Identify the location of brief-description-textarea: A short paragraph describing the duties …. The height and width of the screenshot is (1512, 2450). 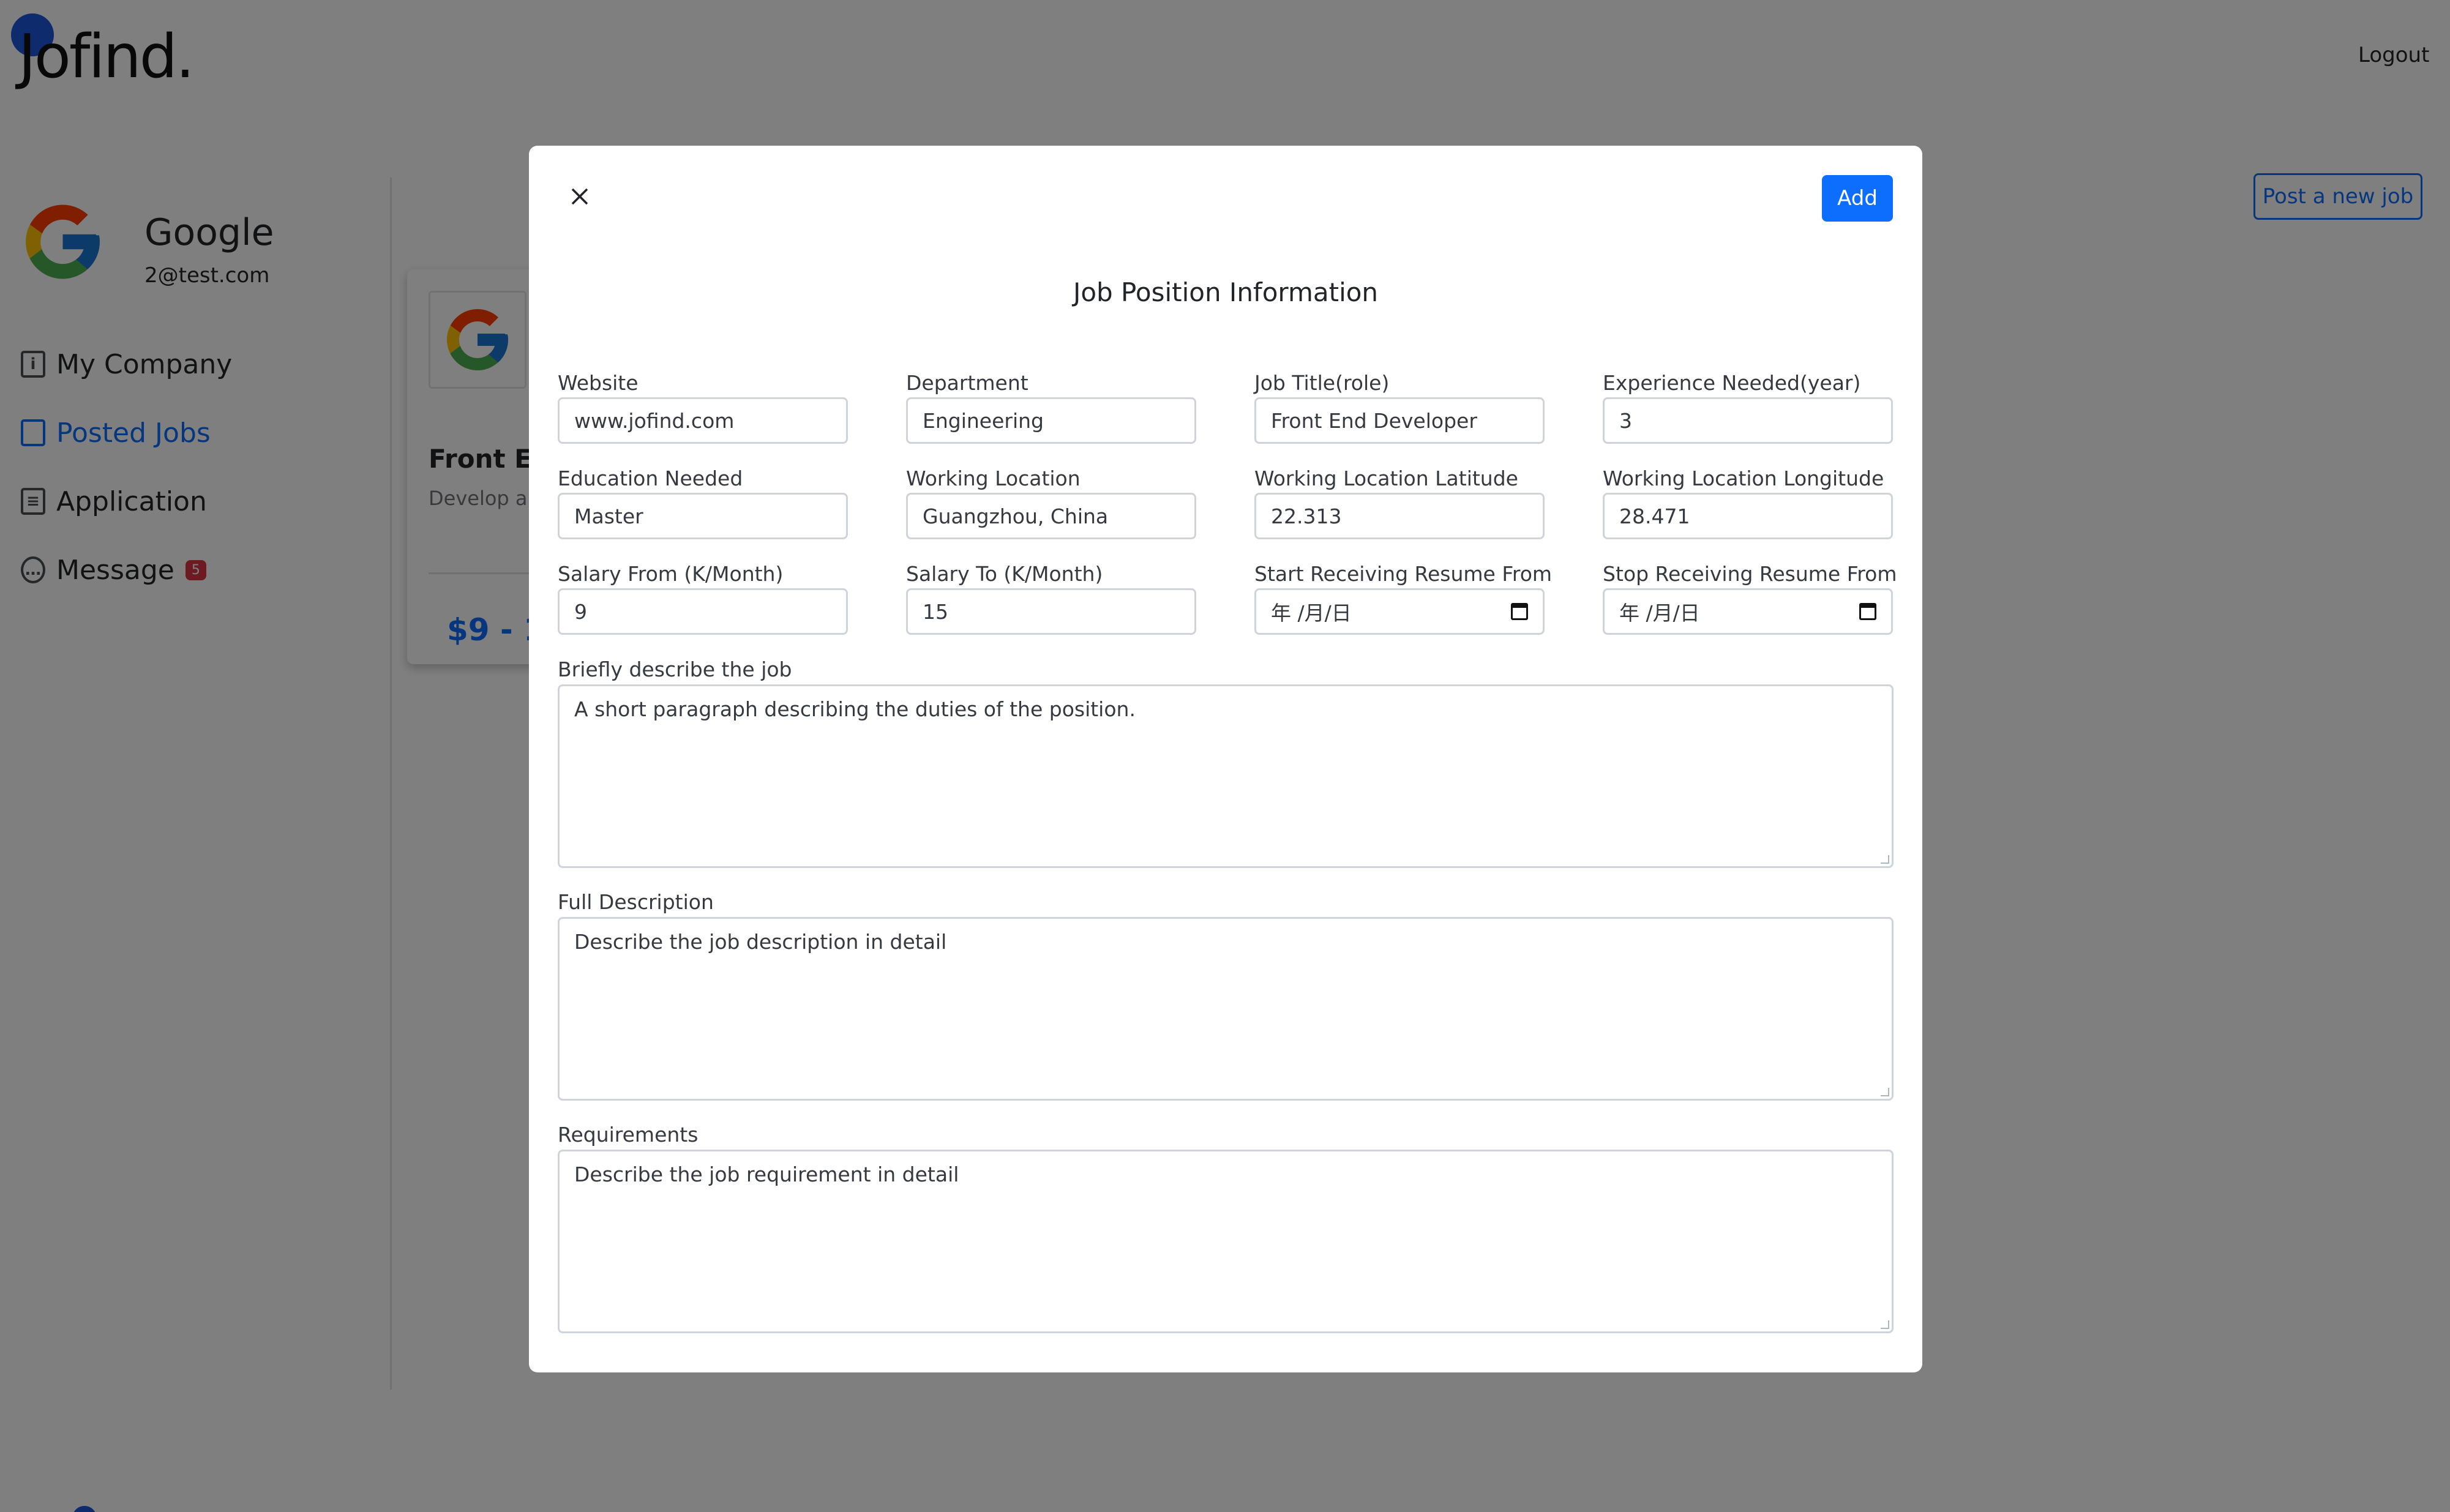
(1226, 776).